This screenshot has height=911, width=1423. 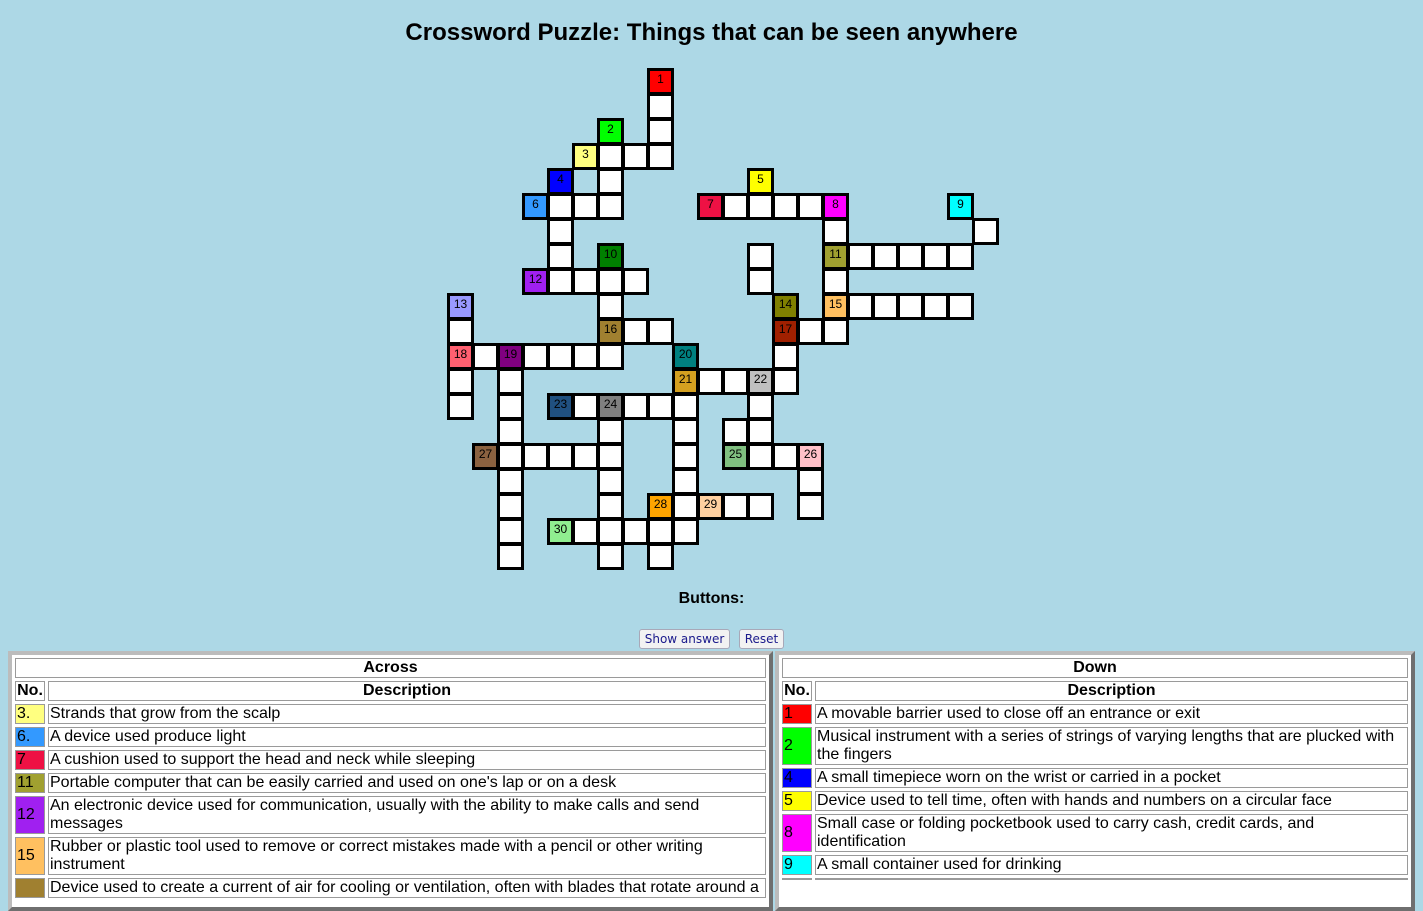 What do you see at coordinates (684, 639) in the screenshot?
I see `show-answer-button: Show answer` at bounding box center [684, 639].